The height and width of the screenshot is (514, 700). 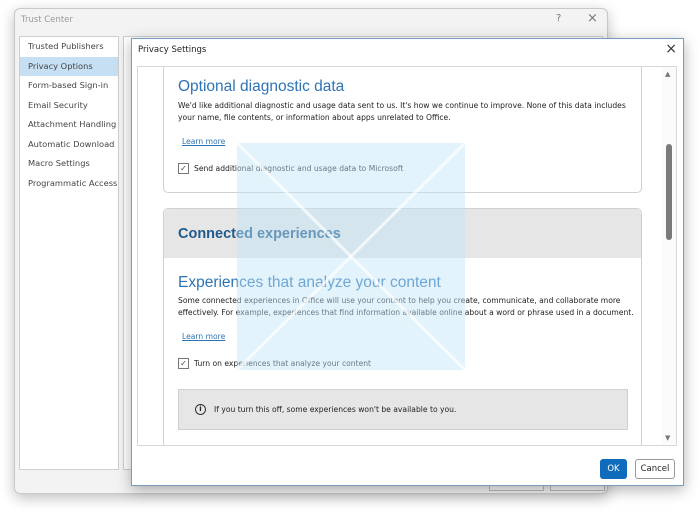 I want to click on info-icon: i, so click(x=200, y=409).